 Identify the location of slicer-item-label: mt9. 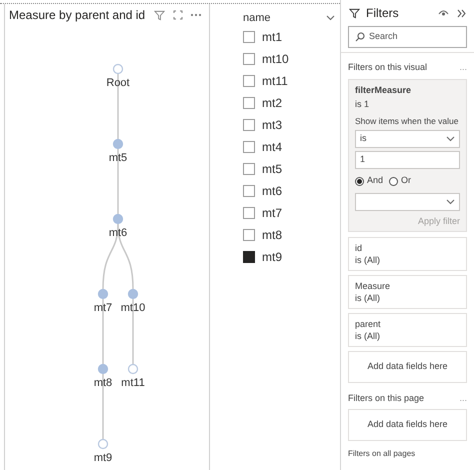
(272, 257).